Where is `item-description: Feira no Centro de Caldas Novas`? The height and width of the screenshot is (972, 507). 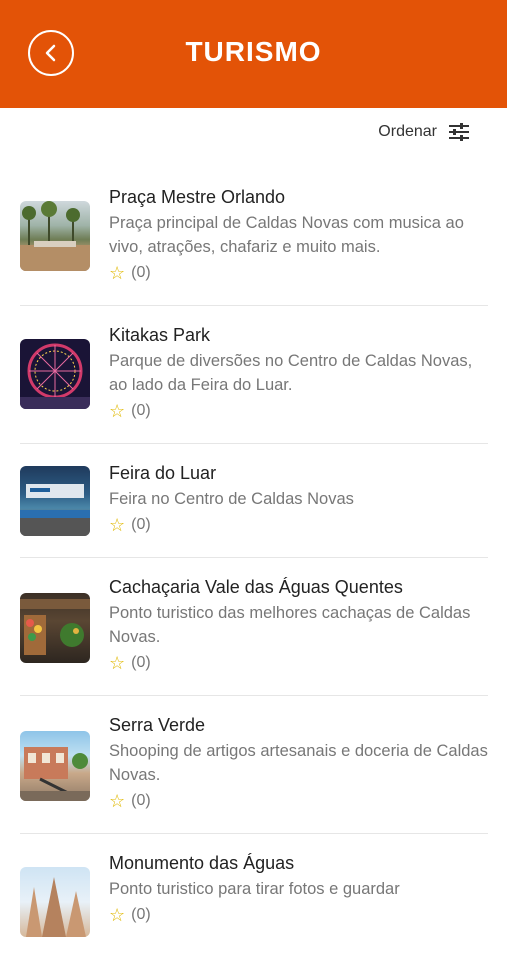 item-description: Feira no Centro de Caldas Novas is located at coordinates (231, 499).